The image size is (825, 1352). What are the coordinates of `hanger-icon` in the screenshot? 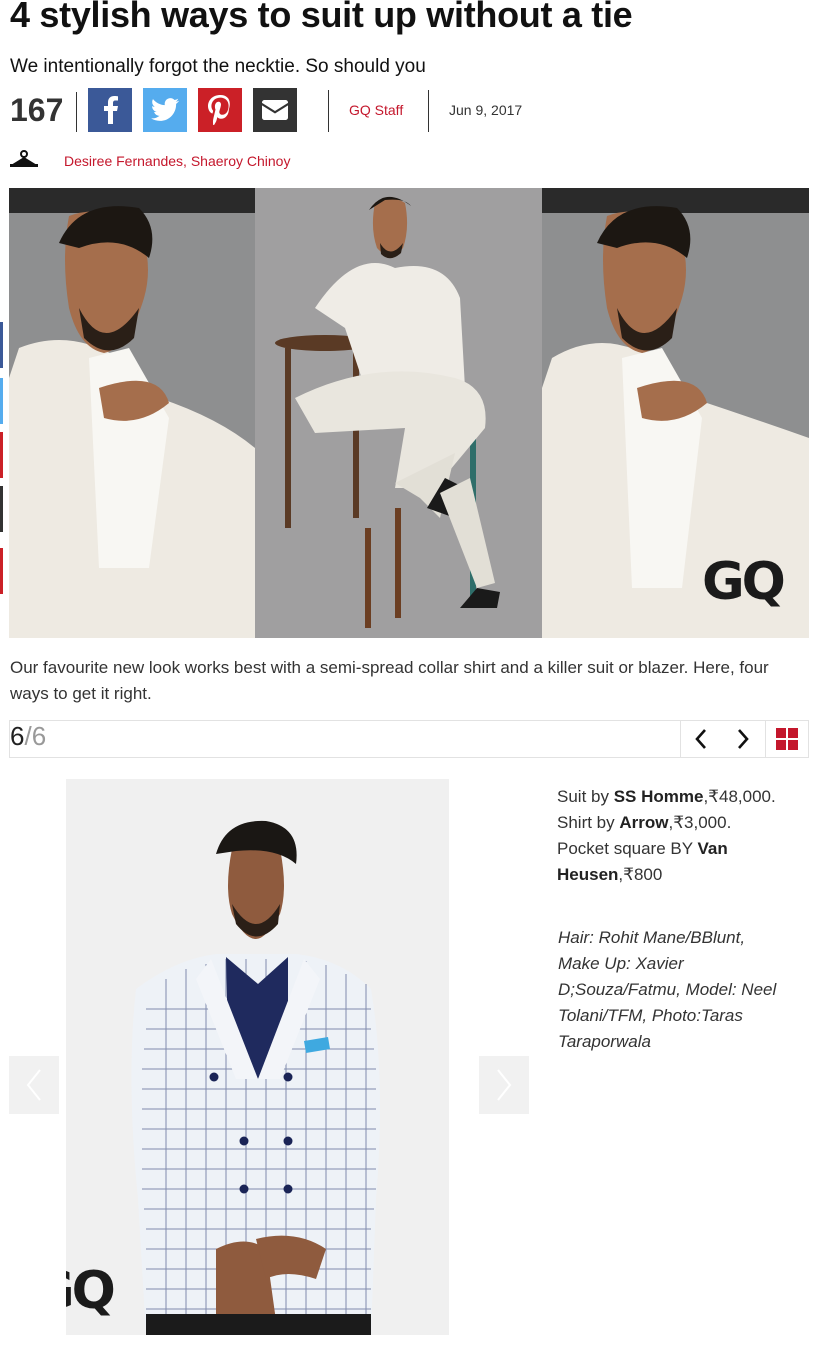 It's located at (24, 161).